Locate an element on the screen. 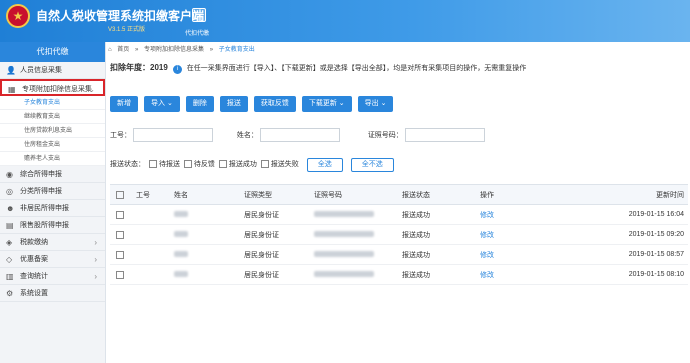  sidebar-item-preferential: ◇ 优惠备案 › is located at coordinates (52, 259).